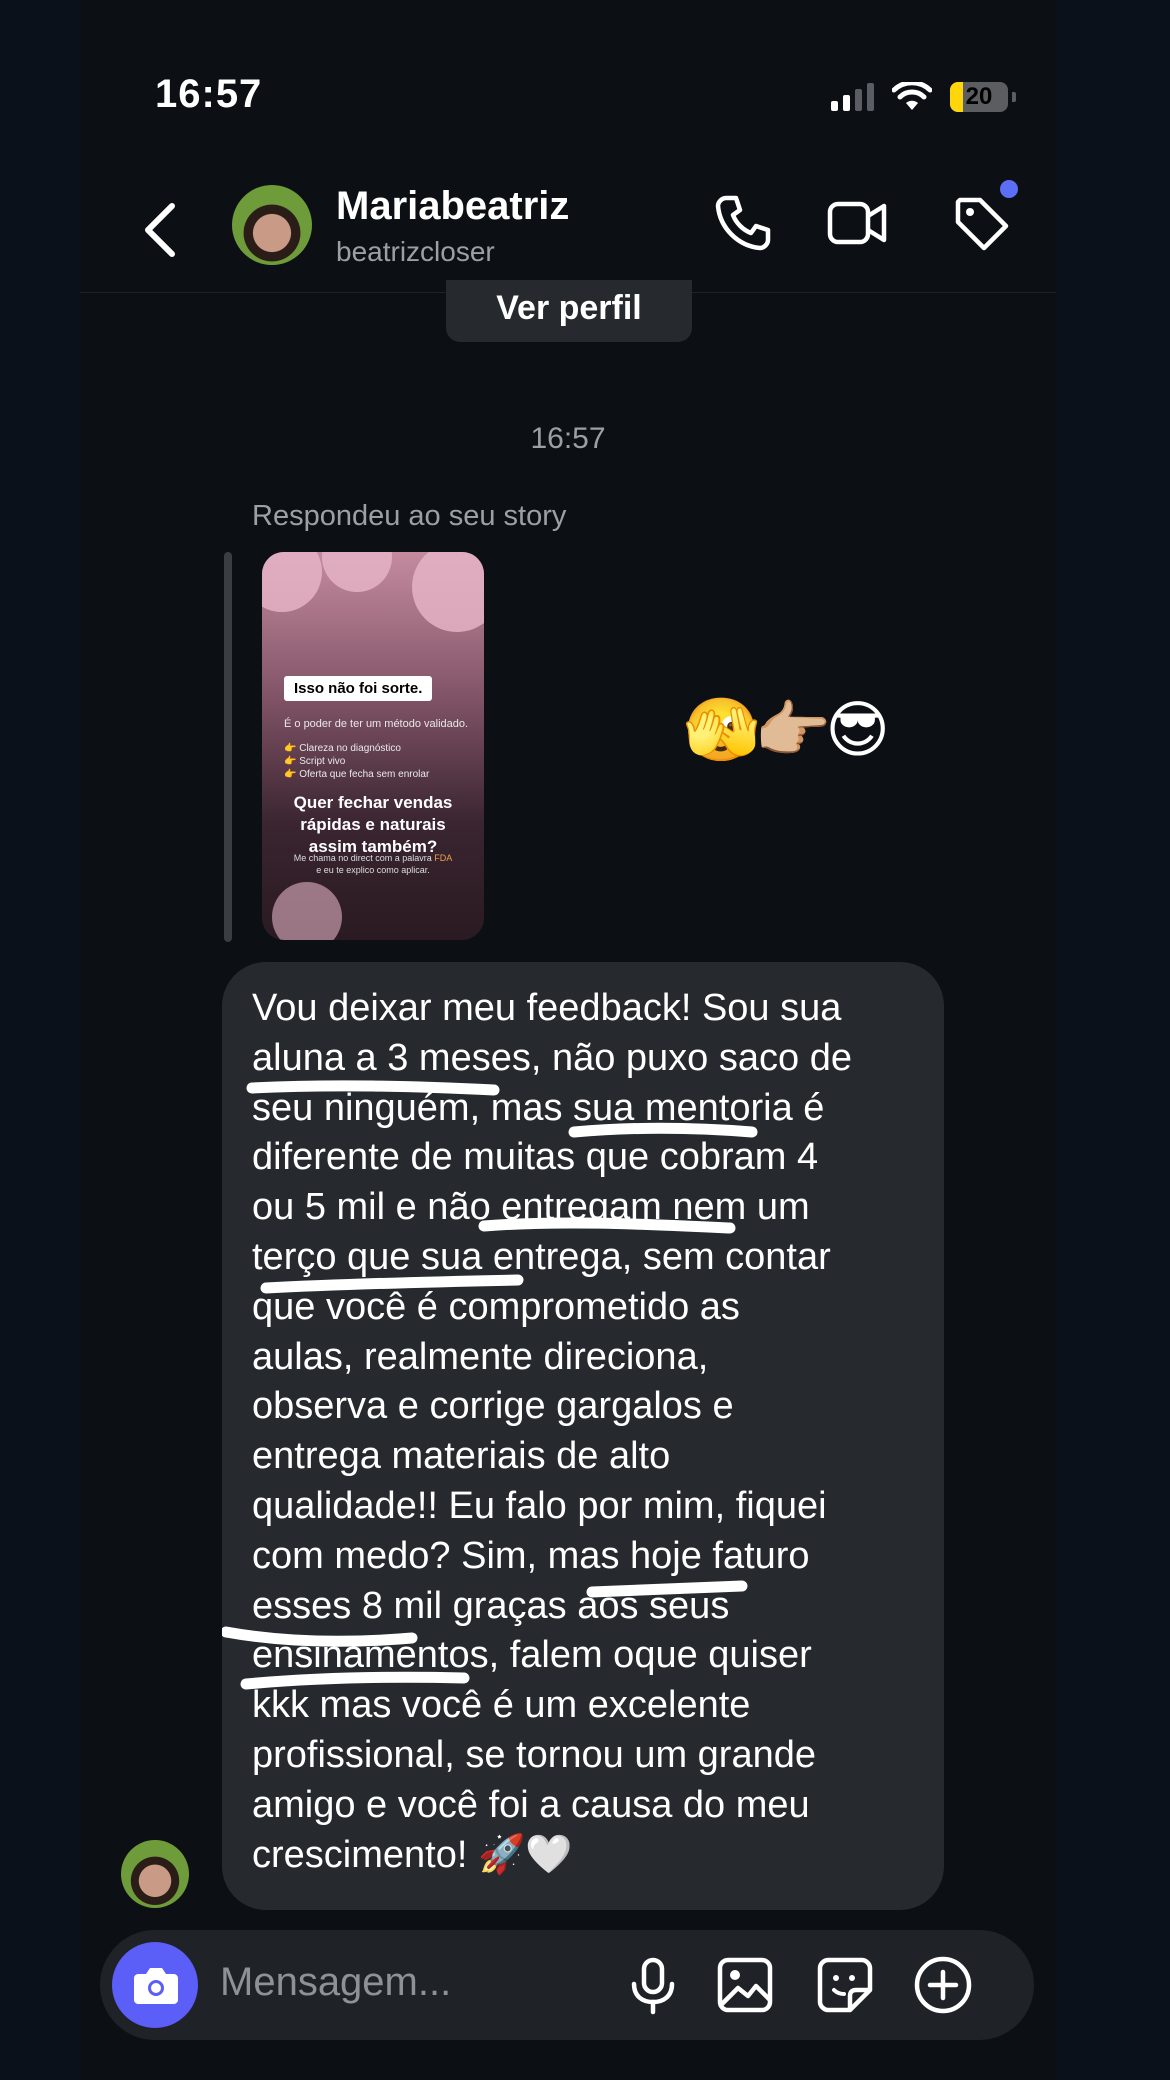 This screenshot has height=2080, width=1170. I want to click on contact-name: Mariabeatriz, so click(452, 206).